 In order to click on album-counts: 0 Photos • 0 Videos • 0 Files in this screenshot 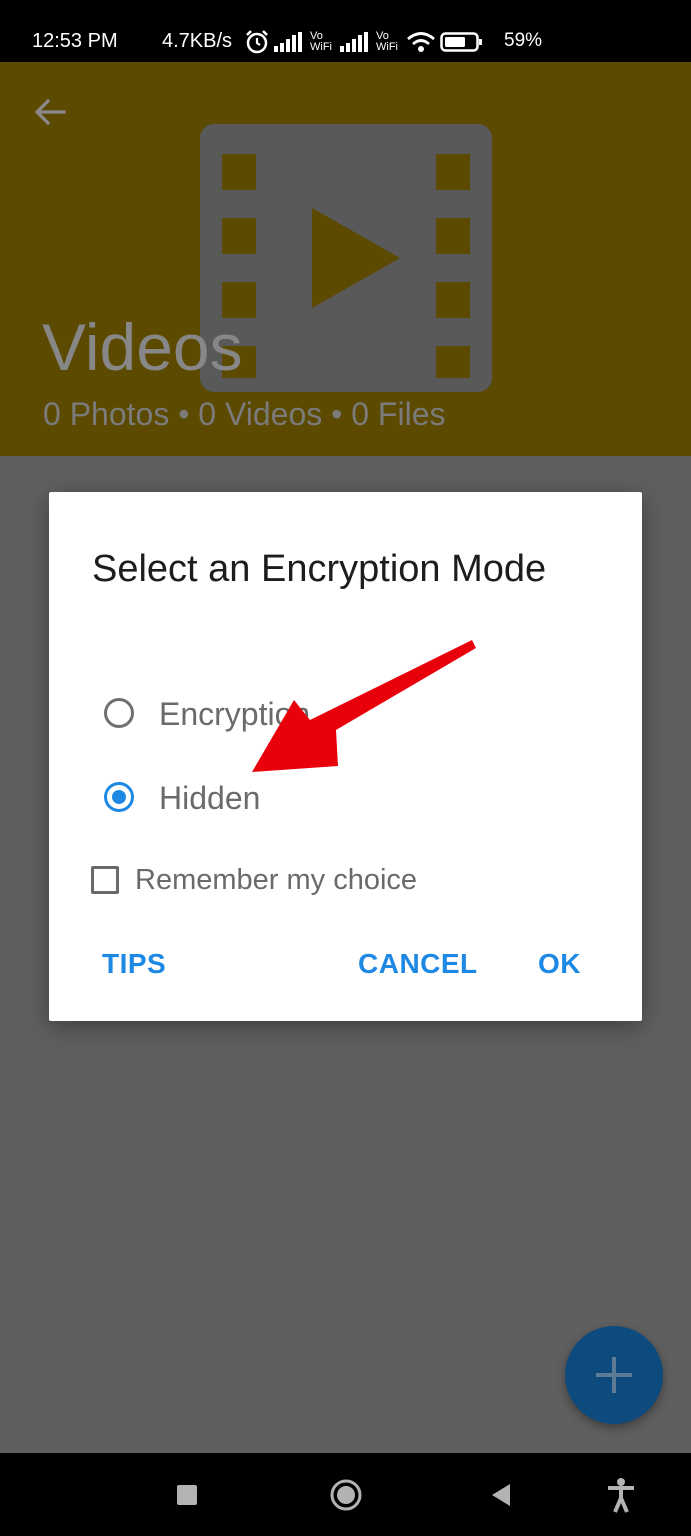, I will do `click(244, 414)`.